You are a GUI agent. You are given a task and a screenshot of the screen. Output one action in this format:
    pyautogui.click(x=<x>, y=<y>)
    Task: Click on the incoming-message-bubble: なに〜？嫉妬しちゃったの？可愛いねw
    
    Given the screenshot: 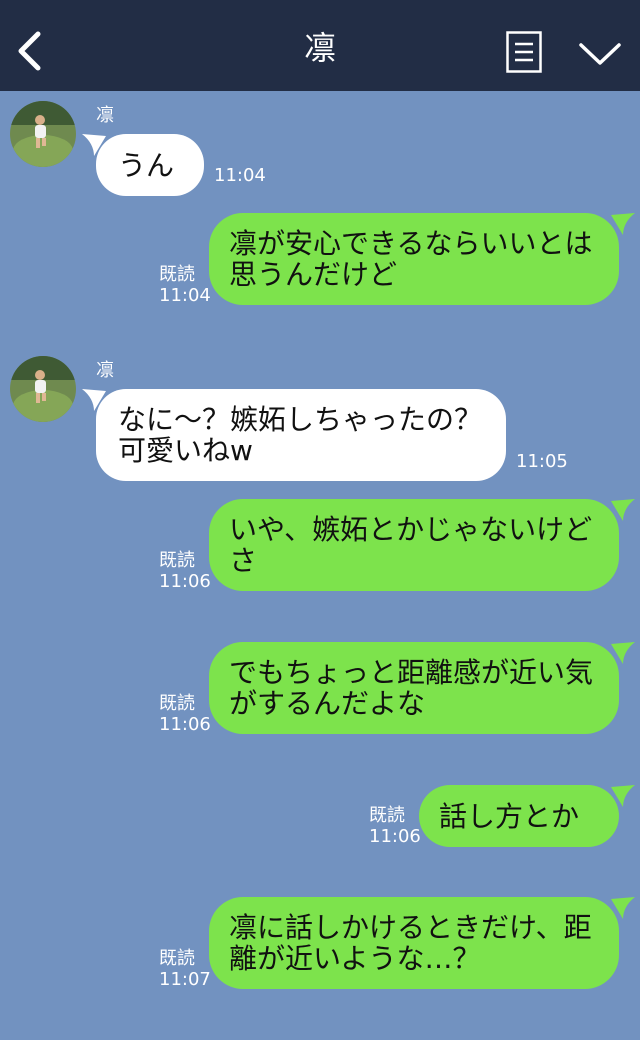 What is the action you would take?
    pyautogui.click(x=294, y=435)
    